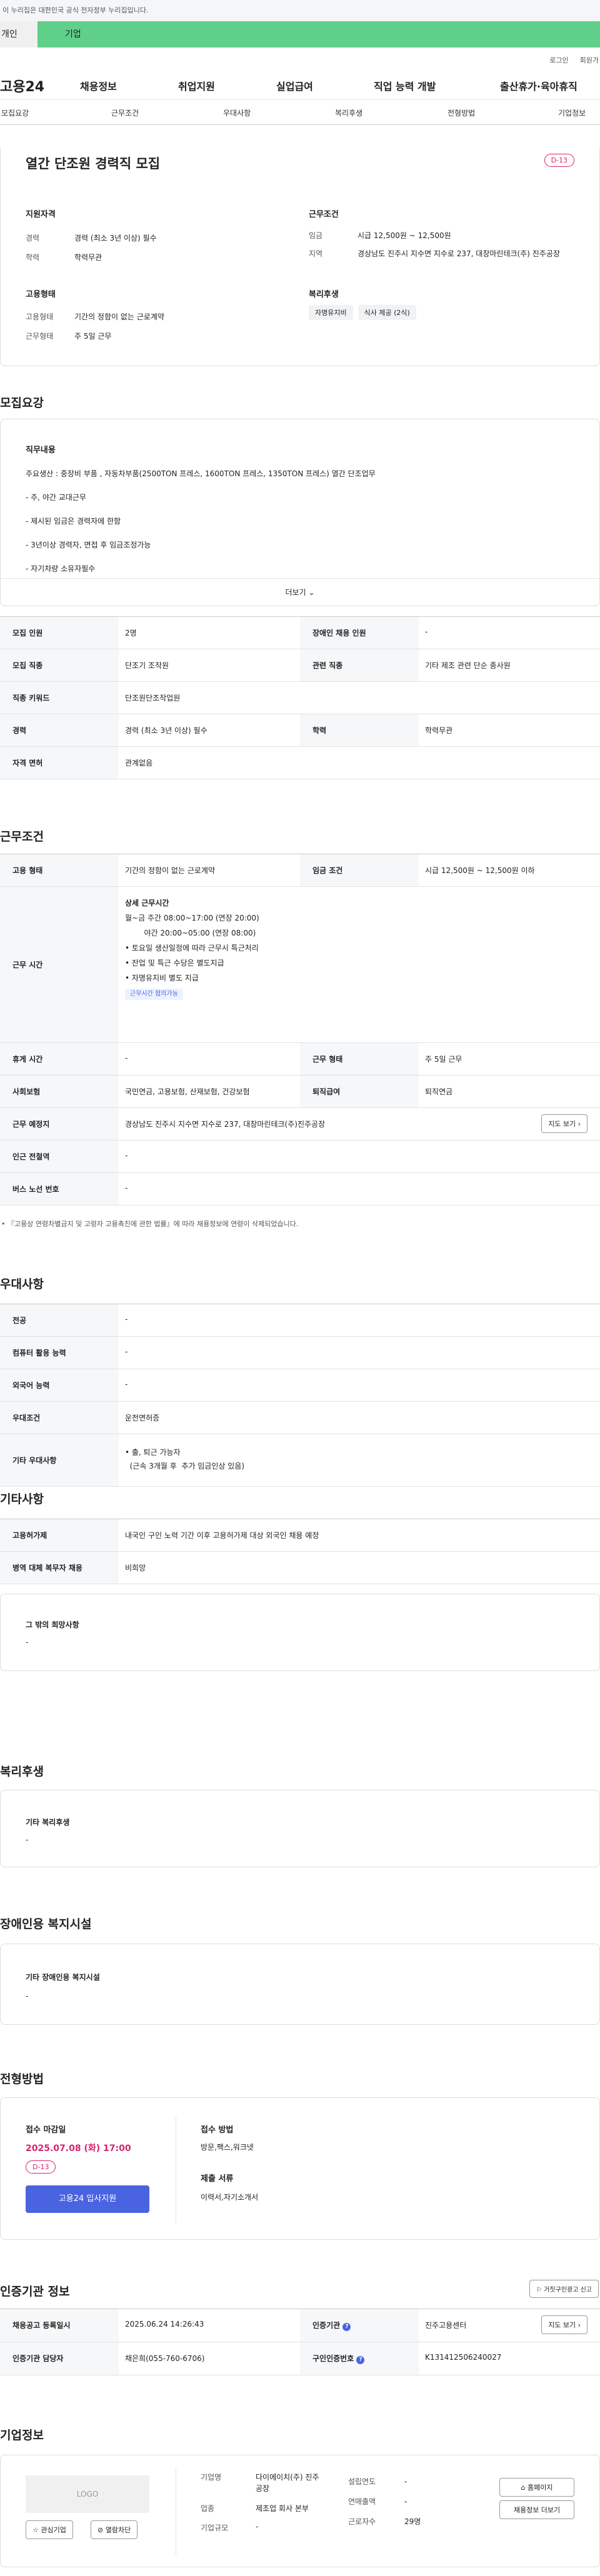 The height and width of the screenshot is (2576, 600). Describe the element at coordinates (362, 2501) in the screenshot. I see `field-label: 연매출액` at that location.